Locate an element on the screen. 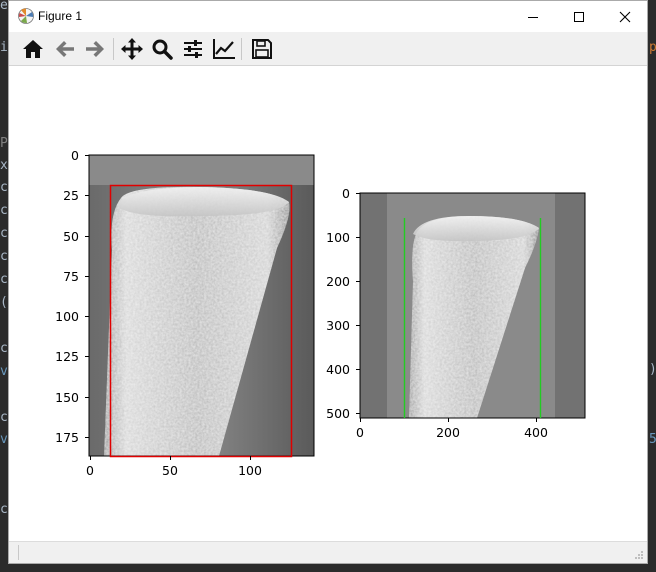  y-tick-label: 150 is located at coordinates (67, 397).